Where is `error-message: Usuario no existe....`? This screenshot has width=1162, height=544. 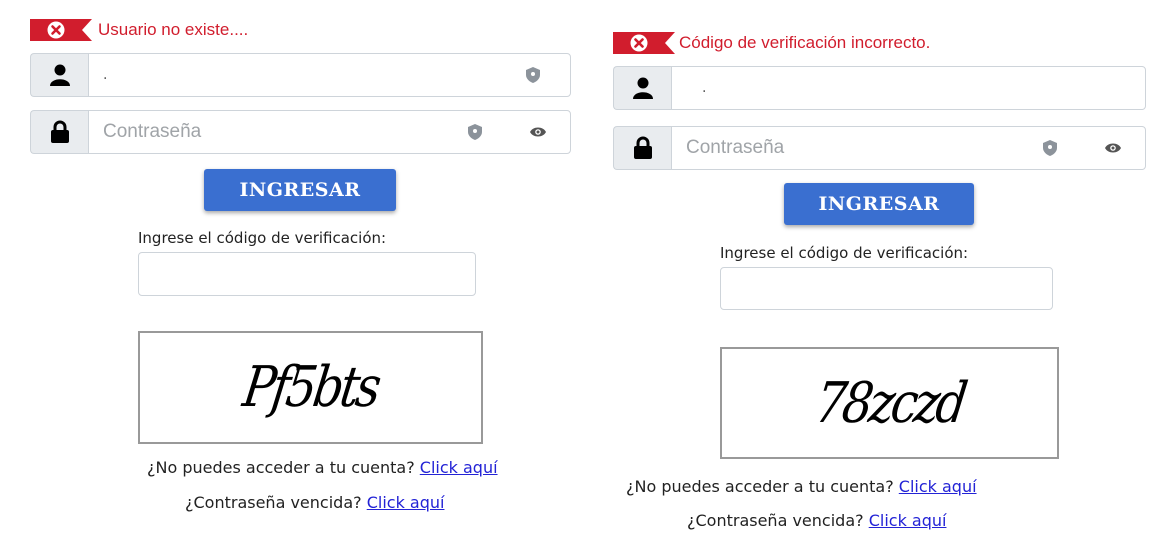 error-message: Usuario no existe.... is located at coordinates (173, 29).